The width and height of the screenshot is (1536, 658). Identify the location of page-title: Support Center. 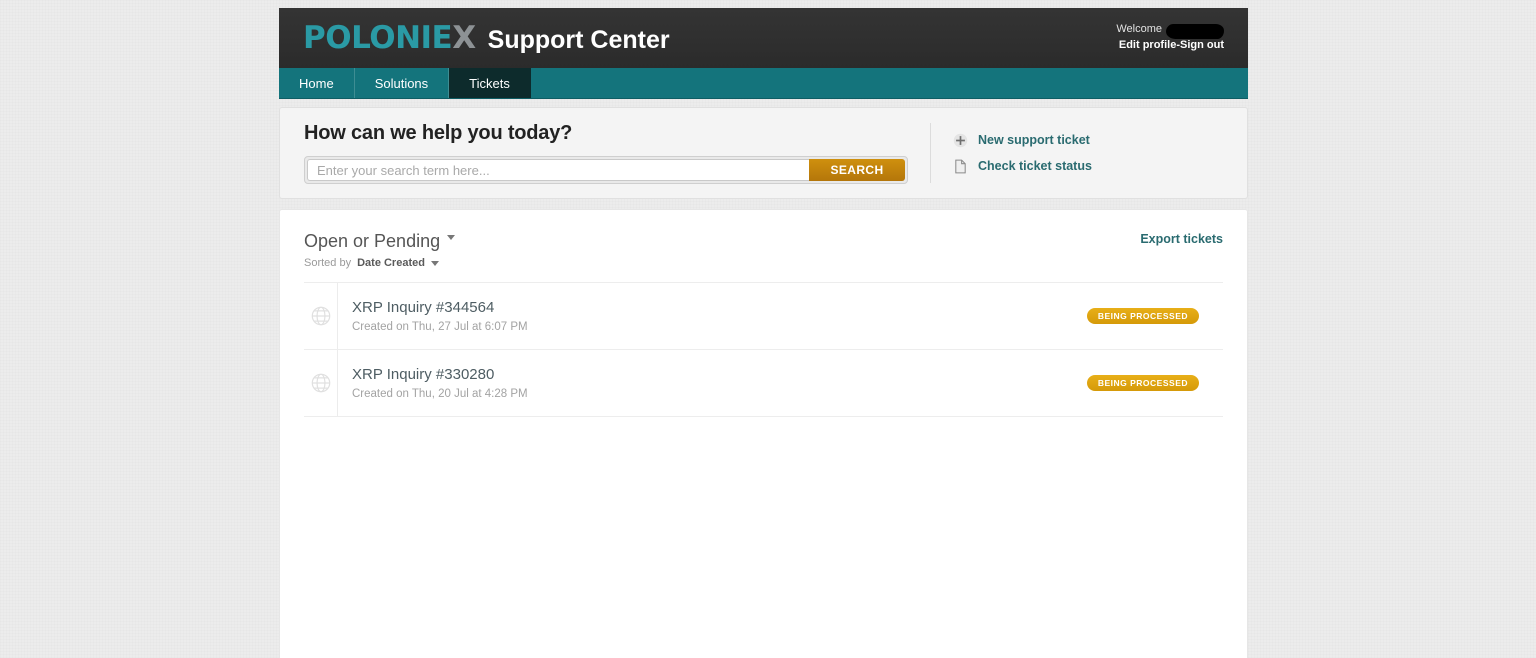
(578, 39).